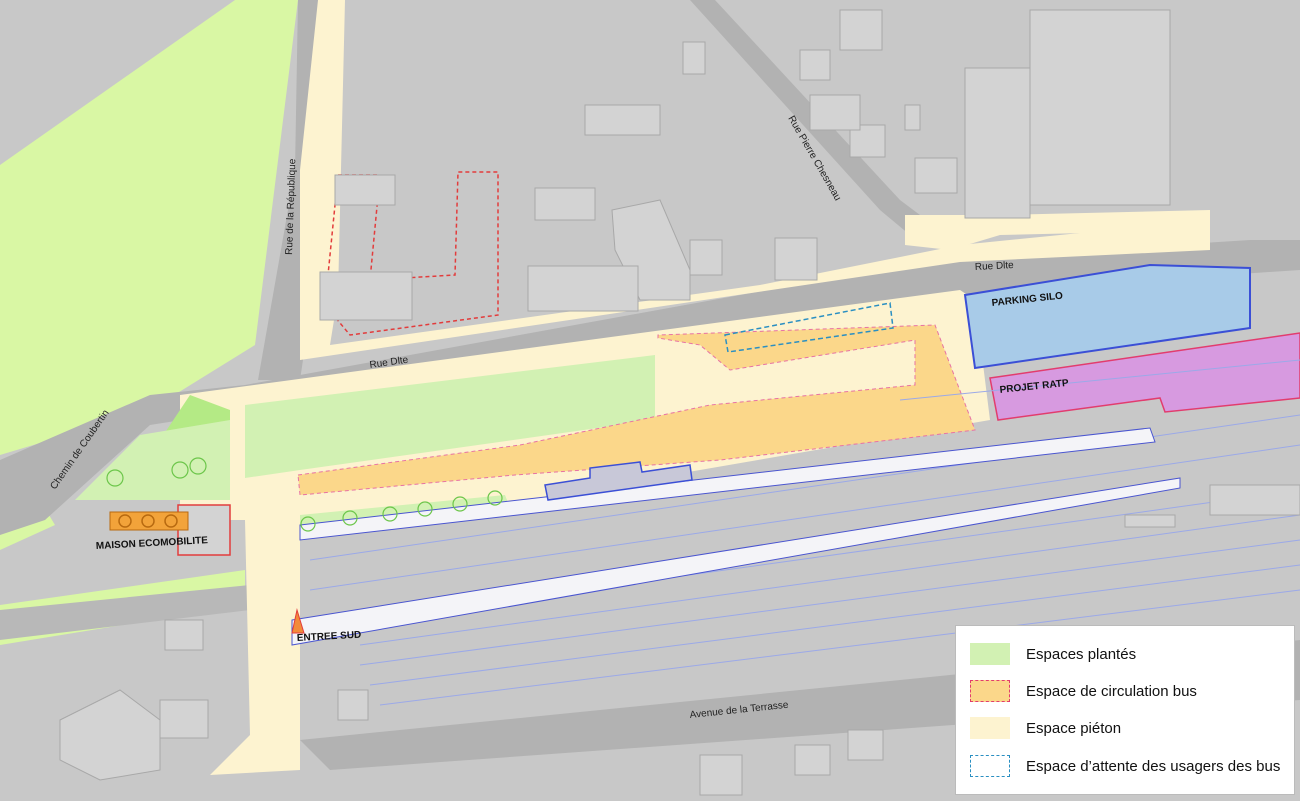 The image size is (1300, 801). Describe the element at coordinates (990, 654) in the screenshot. I see `legend-swatch-planted` at that location.